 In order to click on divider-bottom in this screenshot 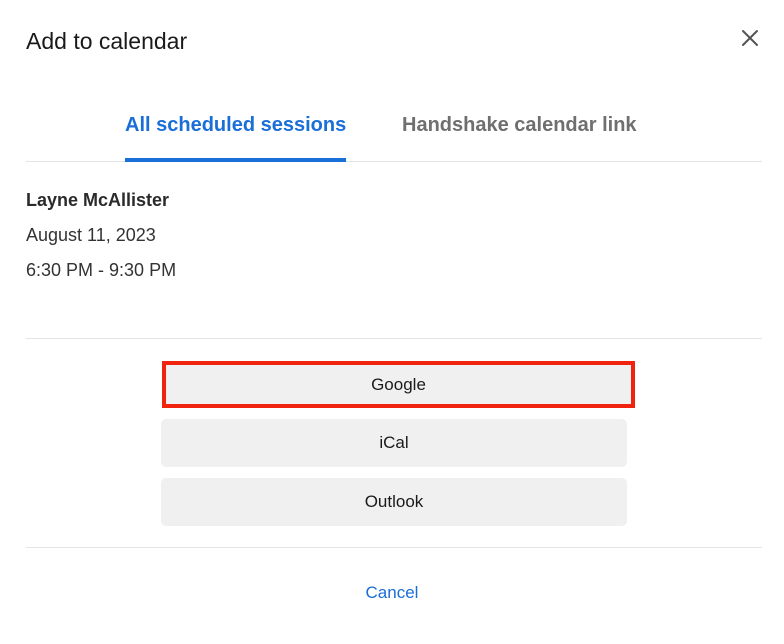, I will do `click(394, 547)`.